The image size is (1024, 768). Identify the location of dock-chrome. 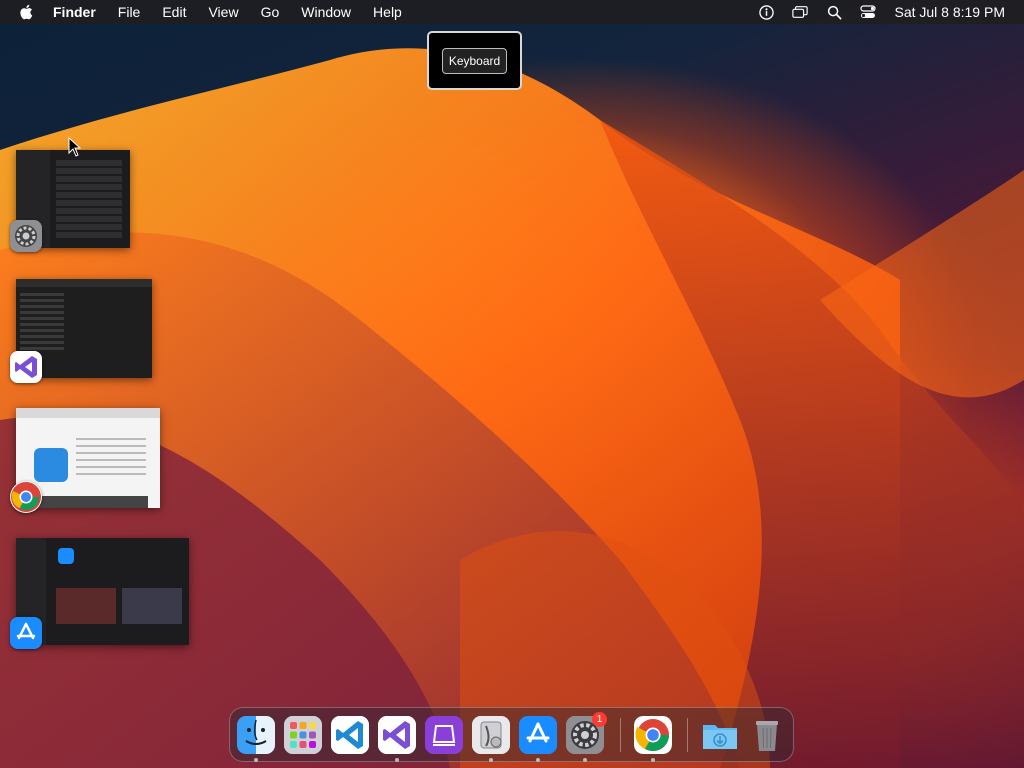
(653, 735).